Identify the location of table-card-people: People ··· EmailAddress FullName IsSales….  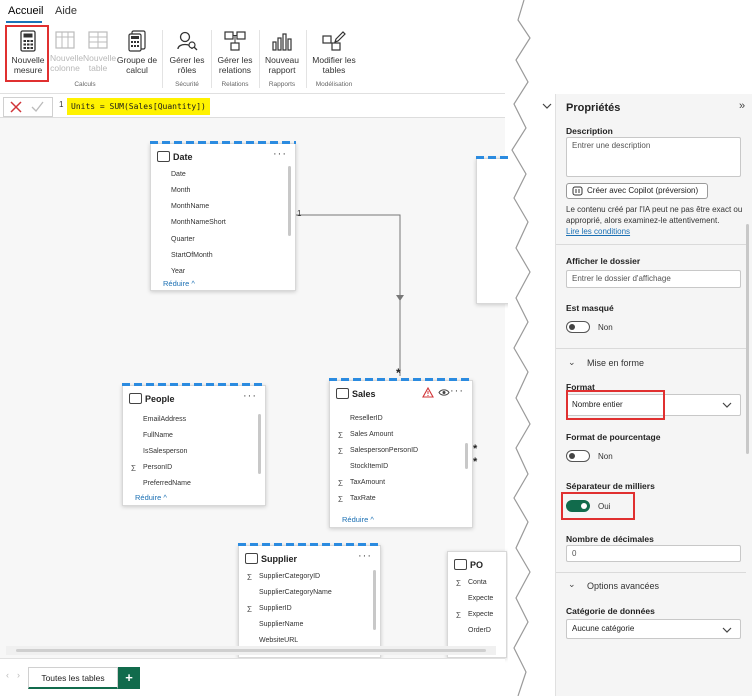
(194, 444).